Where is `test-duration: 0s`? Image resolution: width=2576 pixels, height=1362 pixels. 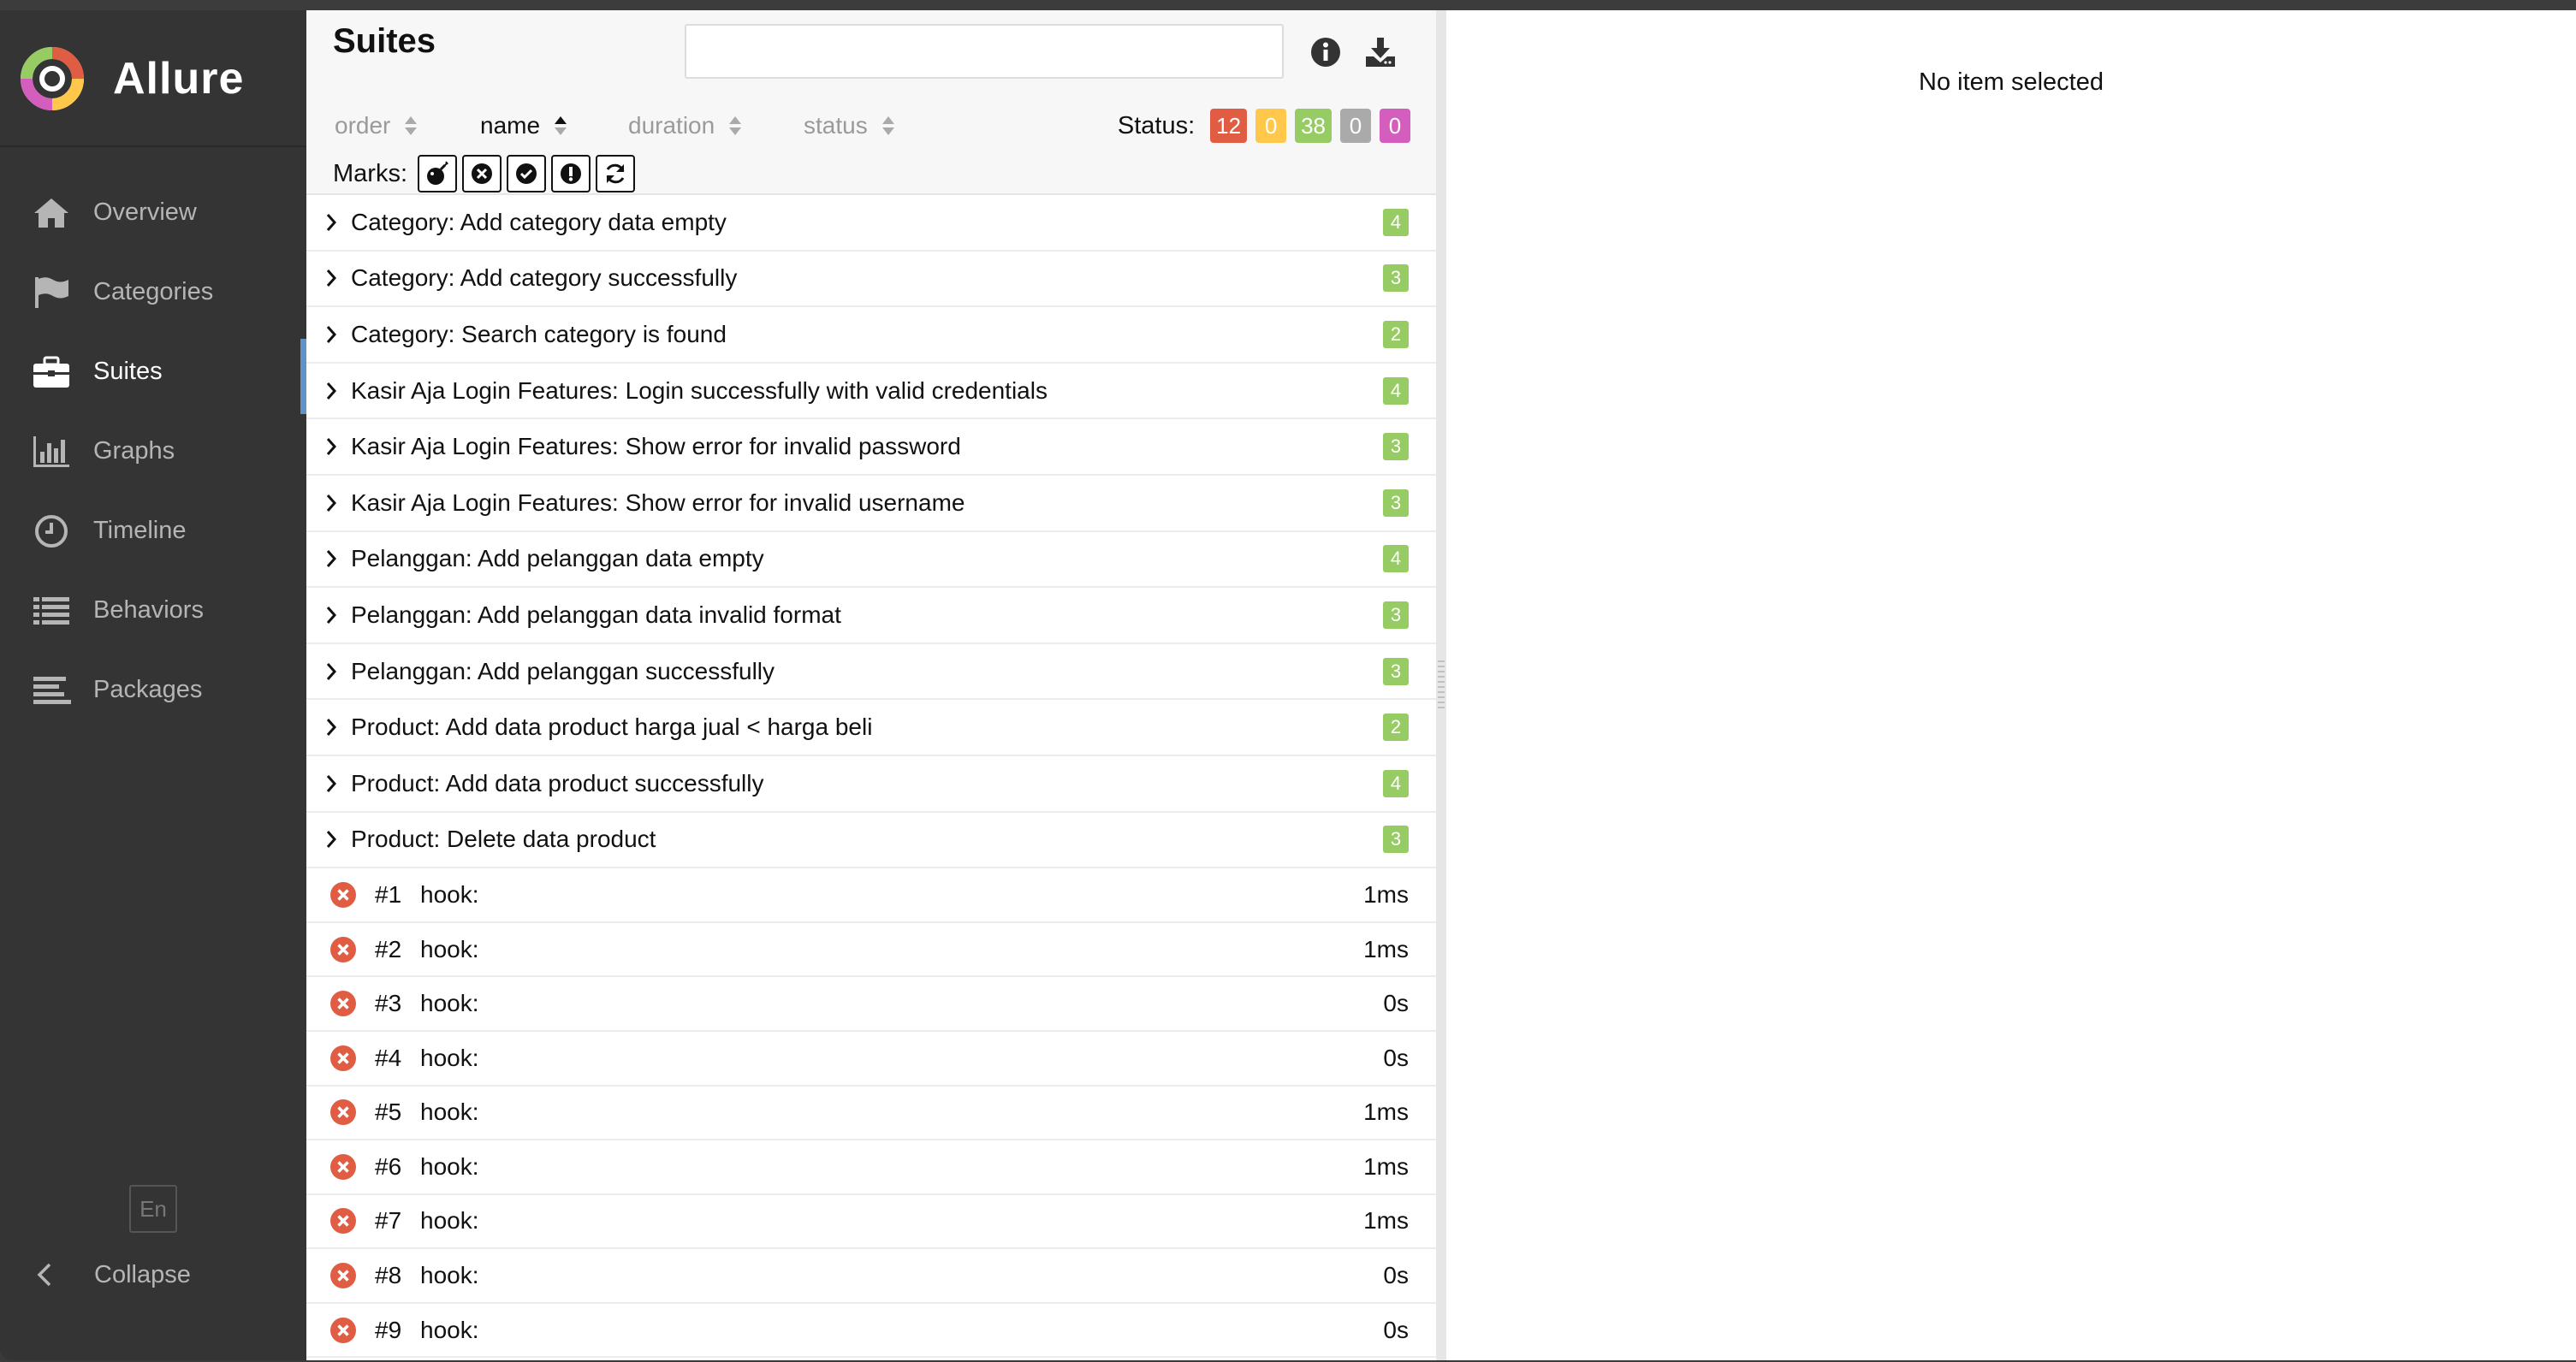 test-duration: 0s is located at coordinates (1396, 1003).